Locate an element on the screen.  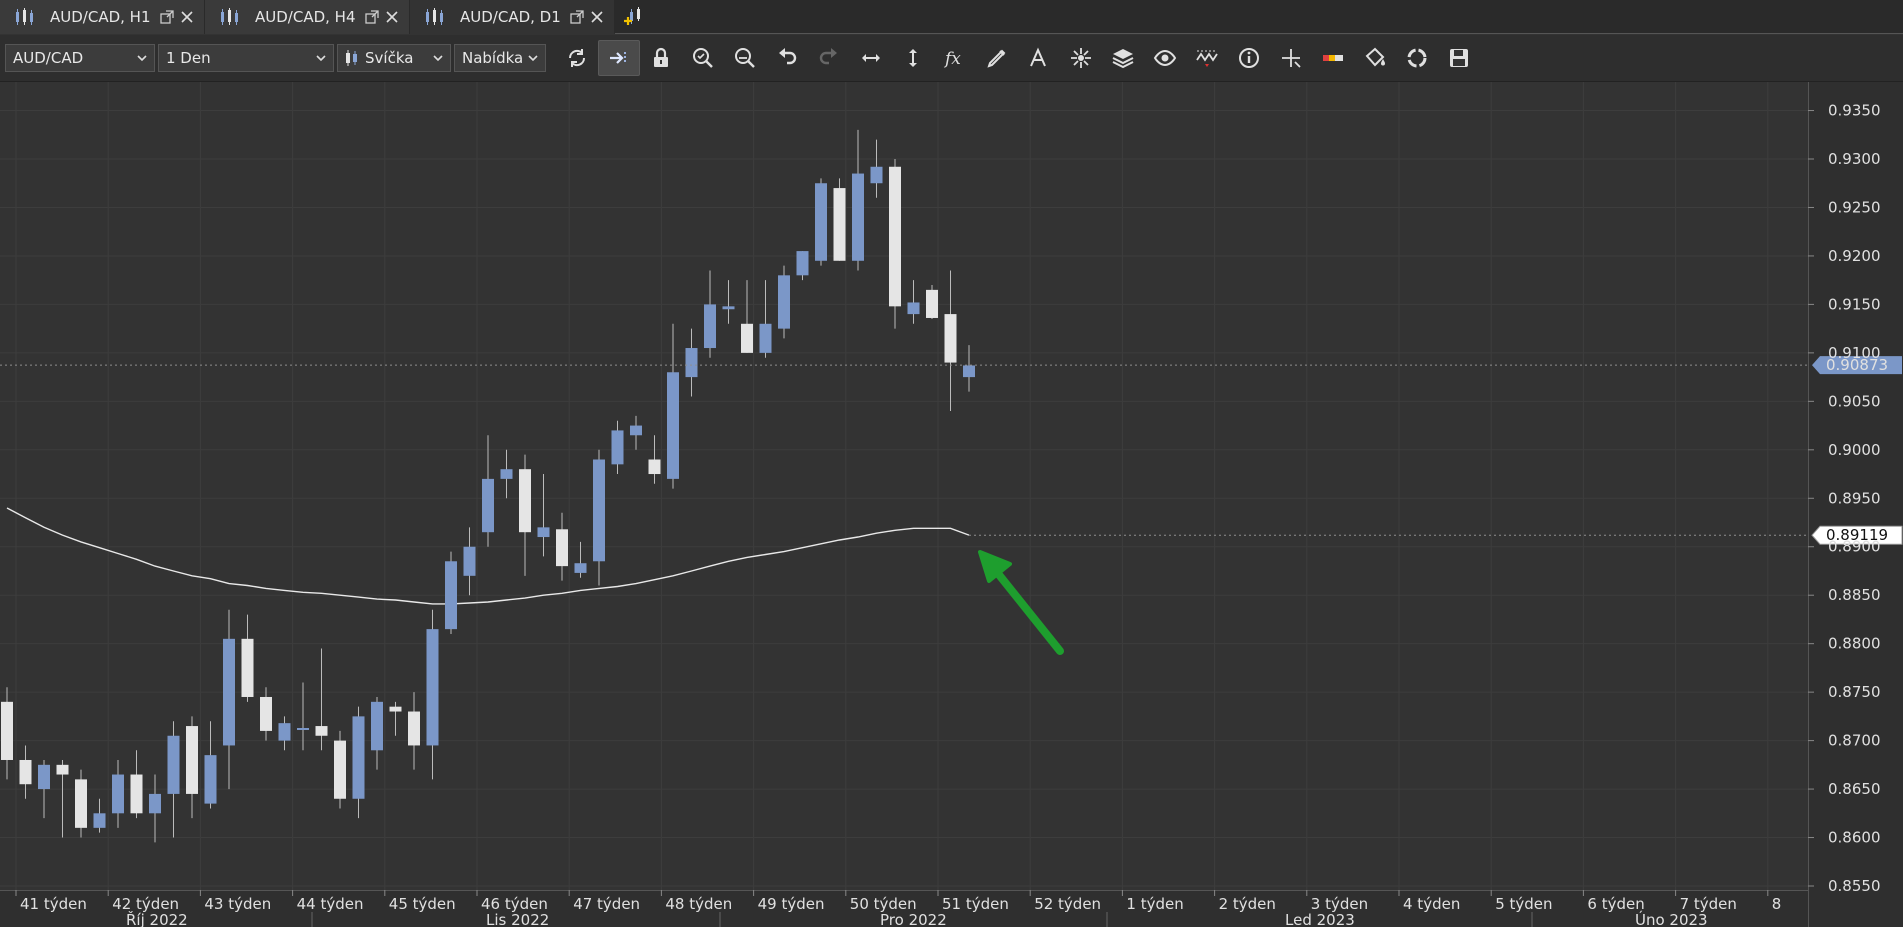
vertical-scale-button is located at coordinates (913, 58).